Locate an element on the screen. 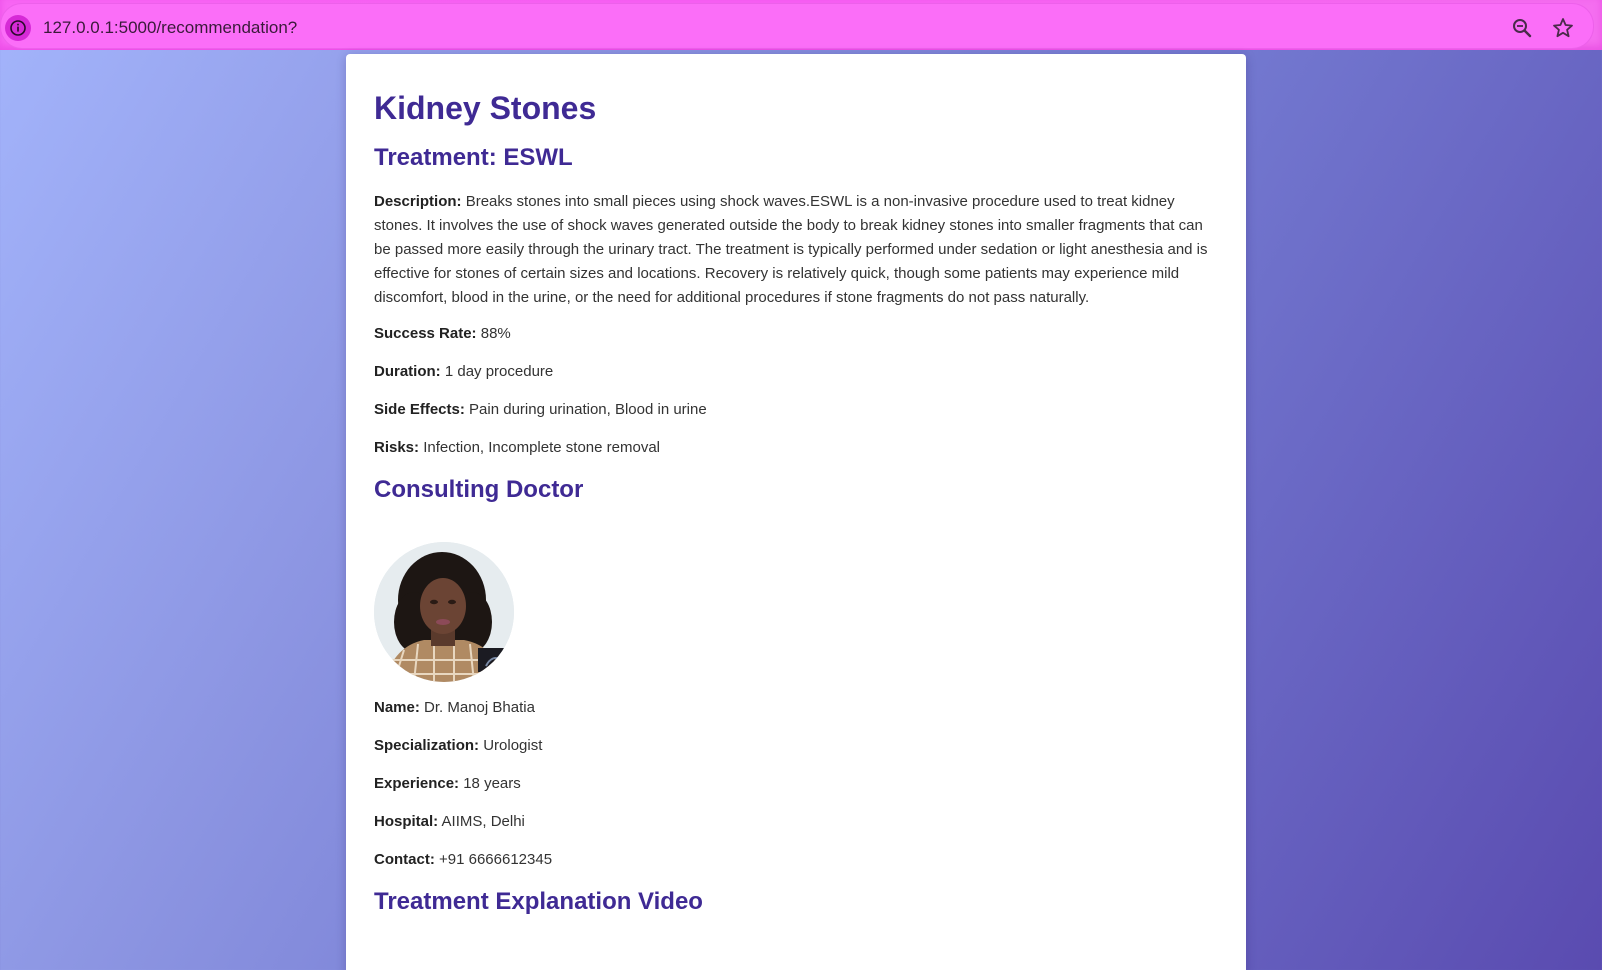 The image size is (1602, 970). doctor-name-value: Dr. Manoj Bhatia is located at coordinates (479, 707).